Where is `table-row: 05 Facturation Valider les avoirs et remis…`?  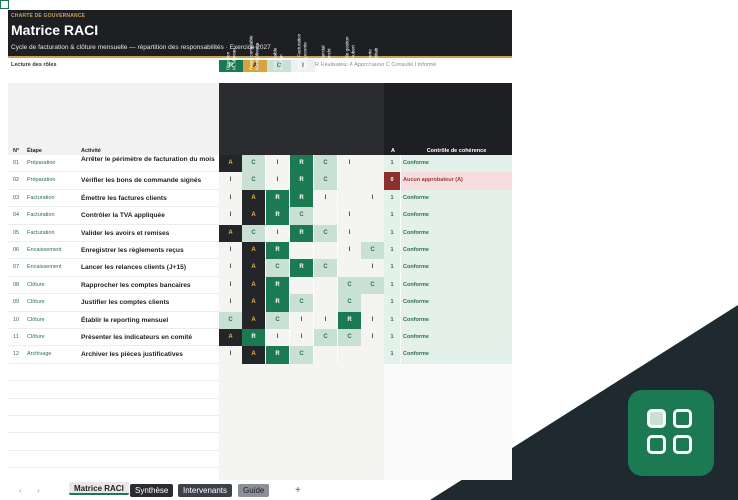 table-row: 05 Facturation Valider les avoirs et remis… is located at coordinates (260, 233).